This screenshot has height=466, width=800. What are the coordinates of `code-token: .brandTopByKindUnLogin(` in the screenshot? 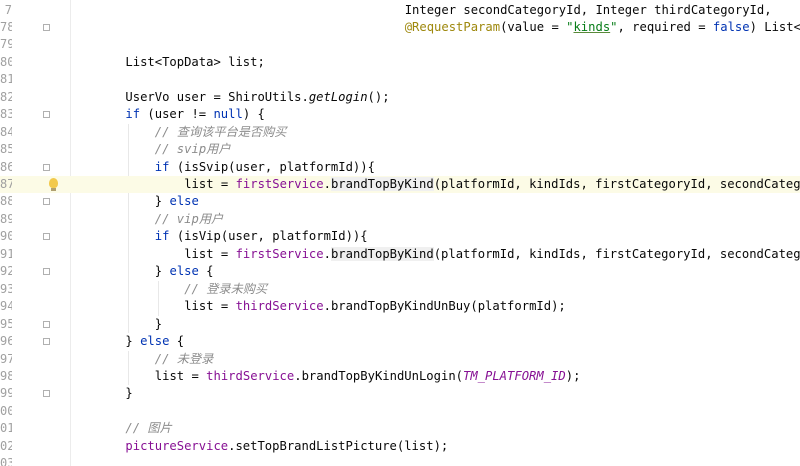 It's located at (378, 375).